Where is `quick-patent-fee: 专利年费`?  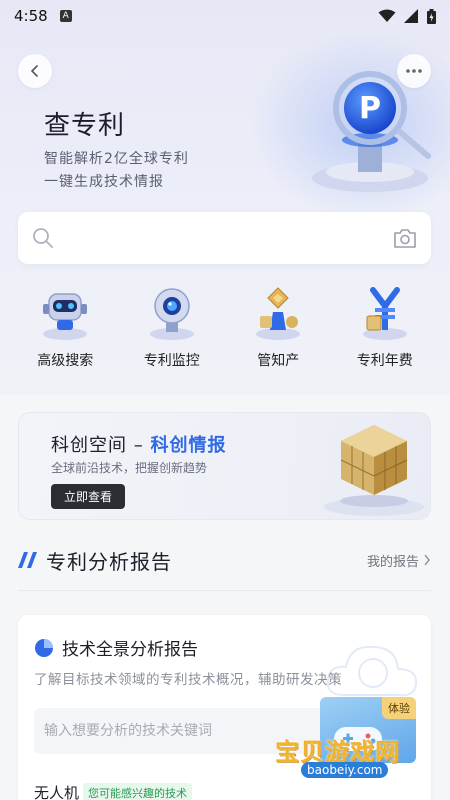
quick-patent-fee: 专利年费 is located at coordinates (385, 326).